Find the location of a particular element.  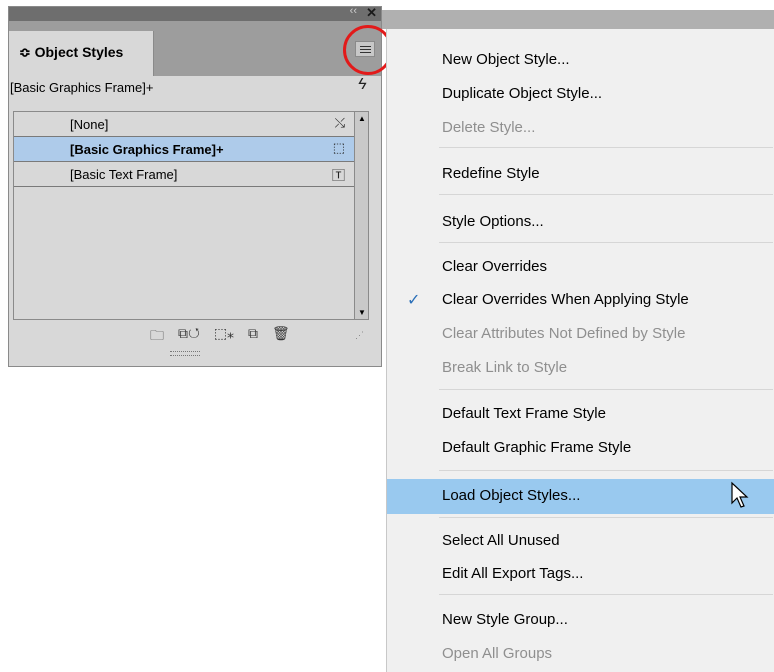

panel-title-bar: ‹‹ ✕ is located at coordinates (195, 13).